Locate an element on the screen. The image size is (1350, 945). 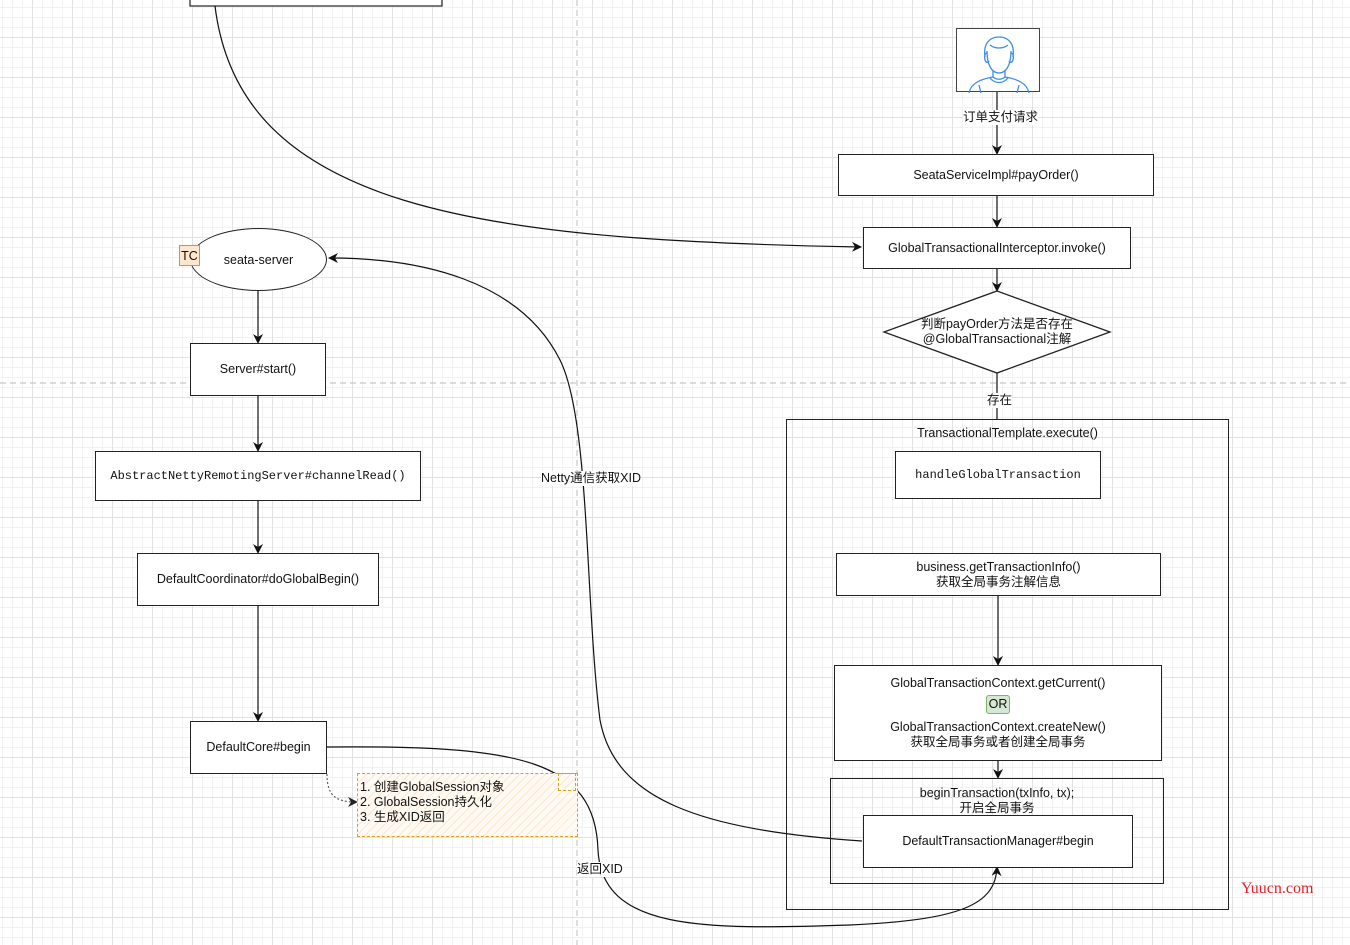
get-info-line-1: business.getTransactionInfo() is located at coordinates (998, 566).